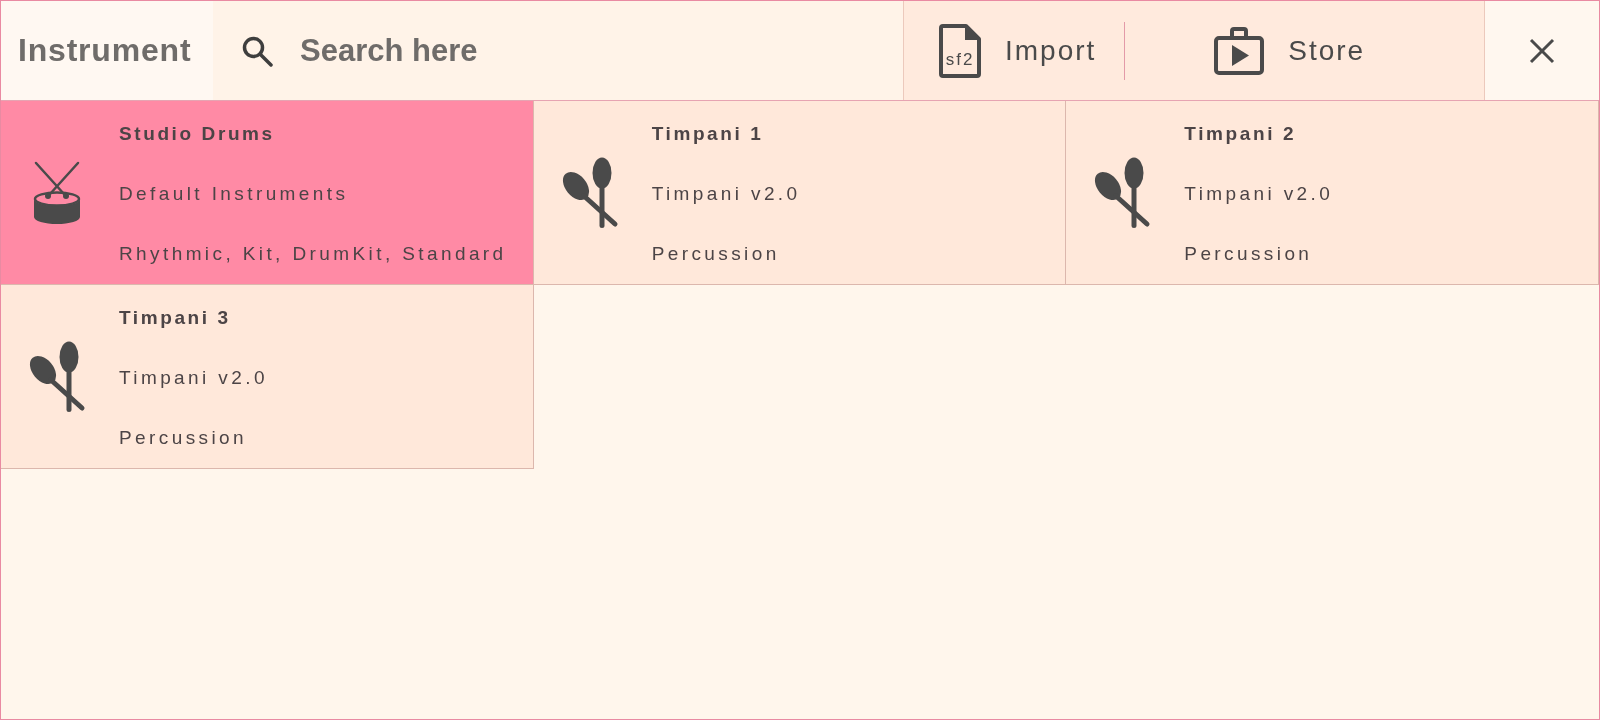  Describe the element at coordinates (1239, 50) in the screenshot. I see `briefcase-play-icon` at that location.